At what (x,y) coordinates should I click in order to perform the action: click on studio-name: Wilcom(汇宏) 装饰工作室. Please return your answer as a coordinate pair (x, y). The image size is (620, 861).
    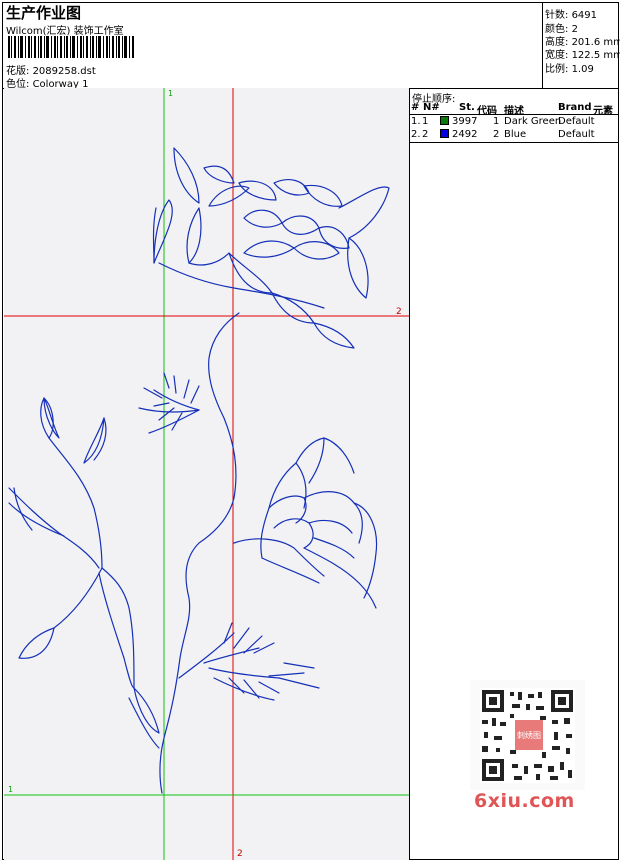
    Looking at the image, I should click on (65, 31).